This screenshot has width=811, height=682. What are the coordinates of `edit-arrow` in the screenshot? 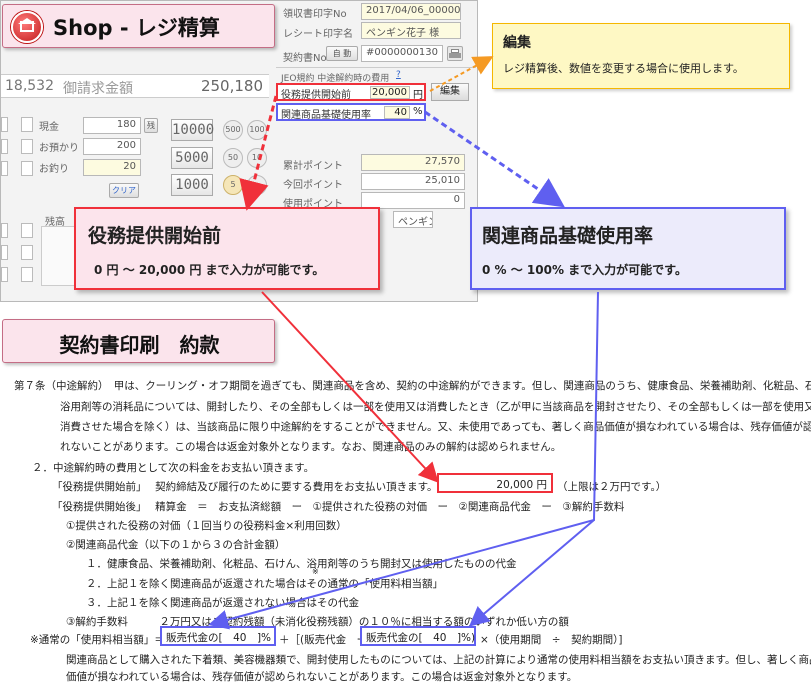 It's located at (461, 74).